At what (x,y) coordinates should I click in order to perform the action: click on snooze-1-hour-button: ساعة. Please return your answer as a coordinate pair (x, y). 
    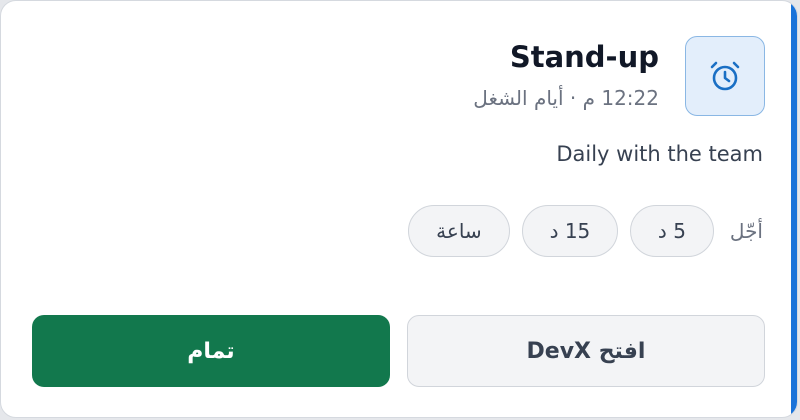
    Looking at the image, I should click on (458, 231).